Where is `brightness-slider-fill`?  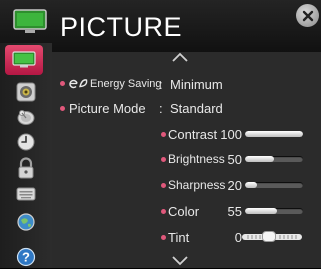
brightness-slider-fill is located at coordinates (259, 159).